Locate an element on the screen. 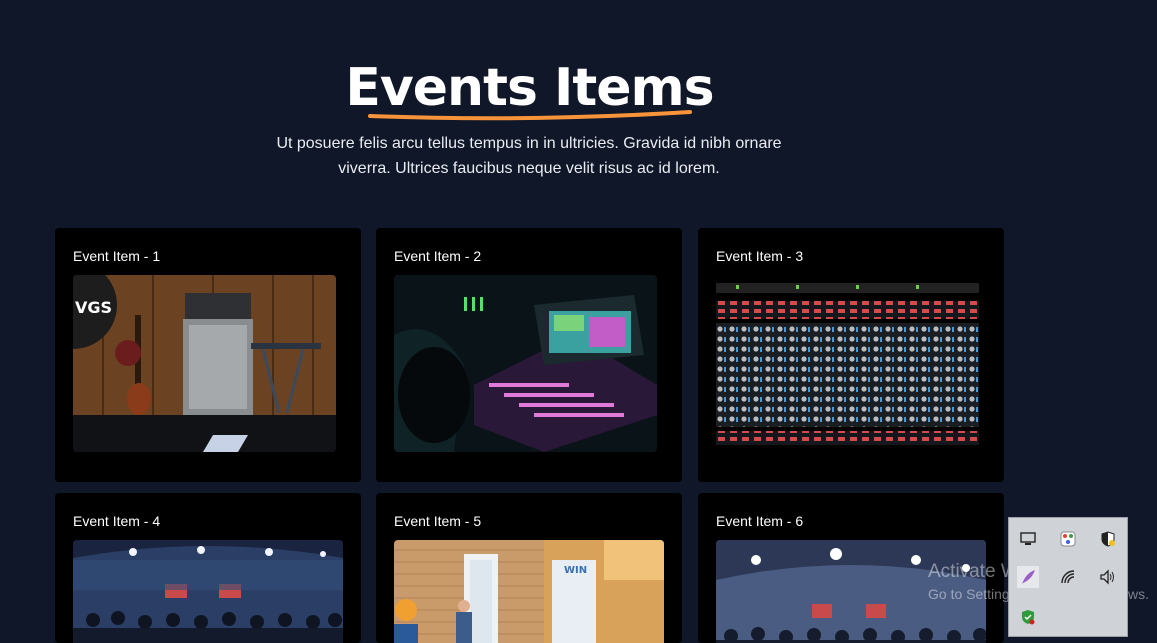 This screenshot has width=1157, height=643. event-card: Event Item - 5 WIN is located at coordinates (529, 568).